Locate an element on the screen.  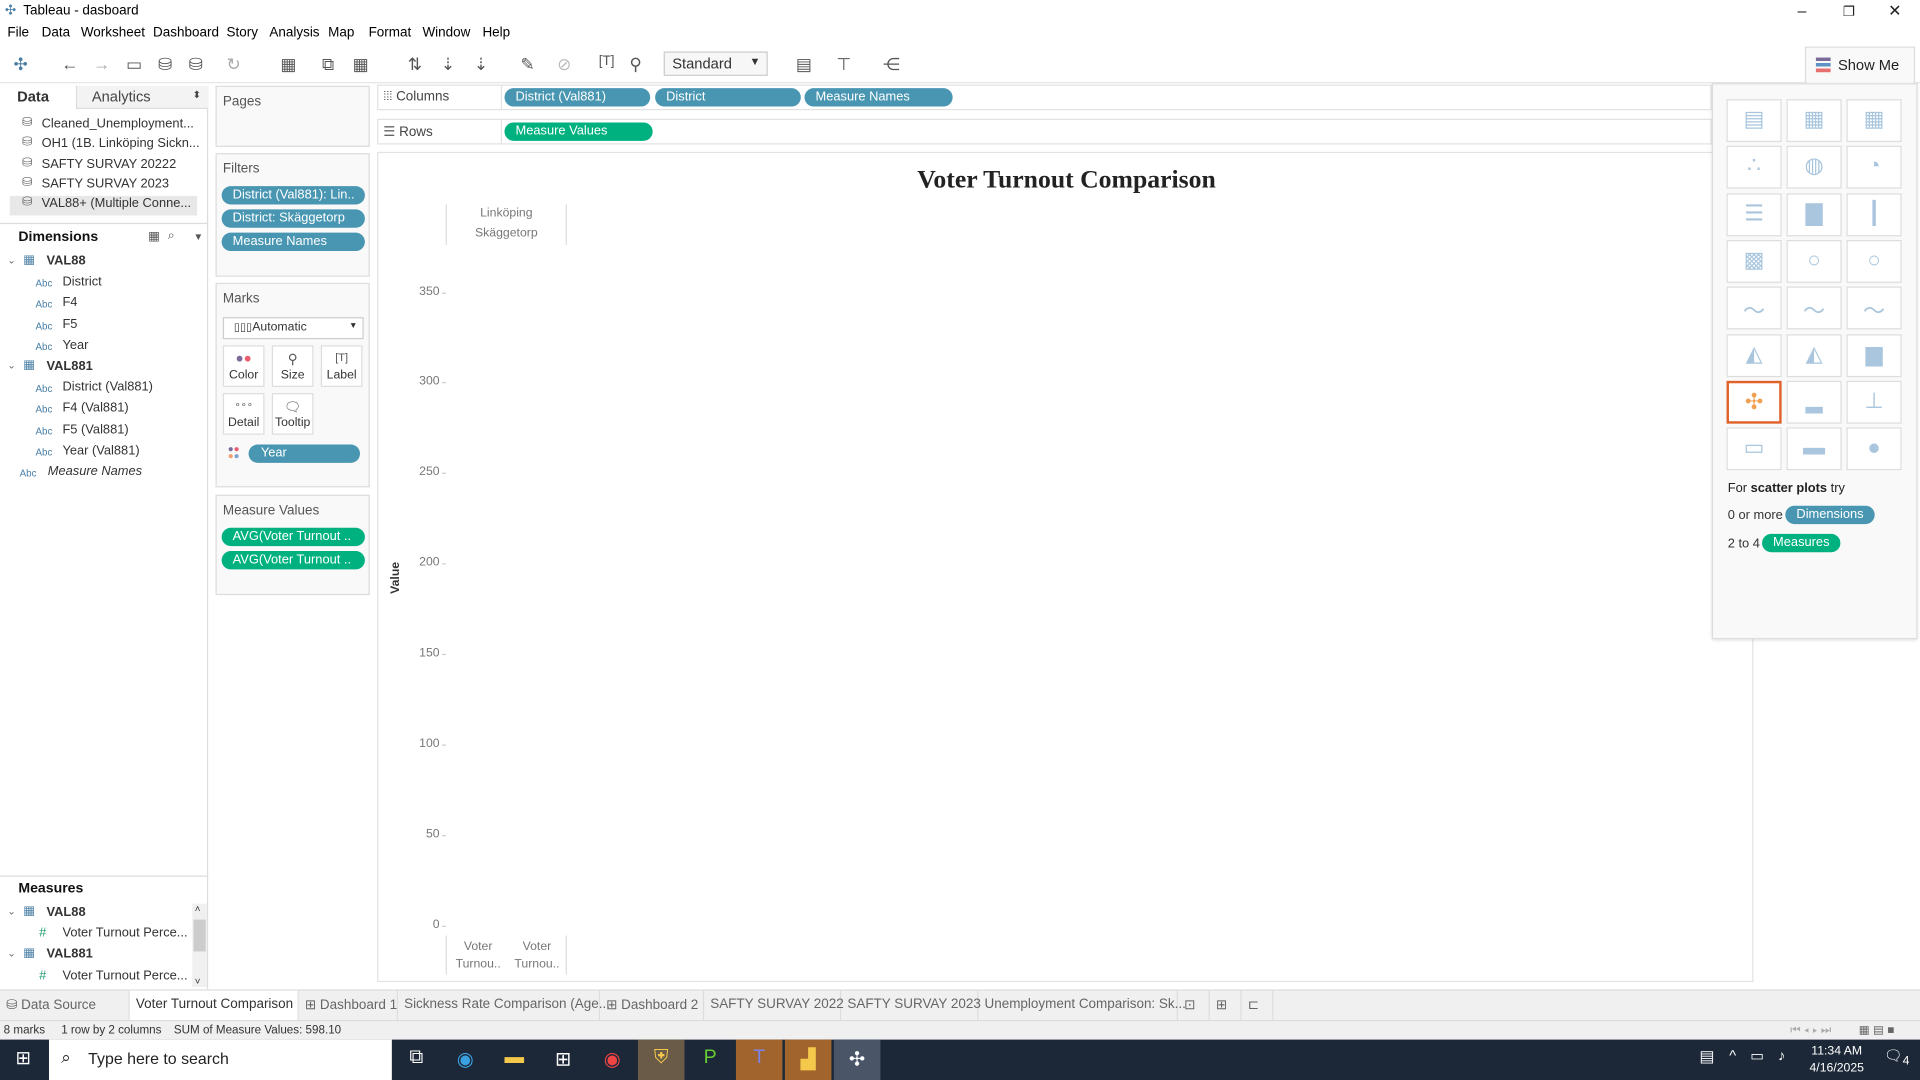
plot-area is located at coordinates (506, 596).